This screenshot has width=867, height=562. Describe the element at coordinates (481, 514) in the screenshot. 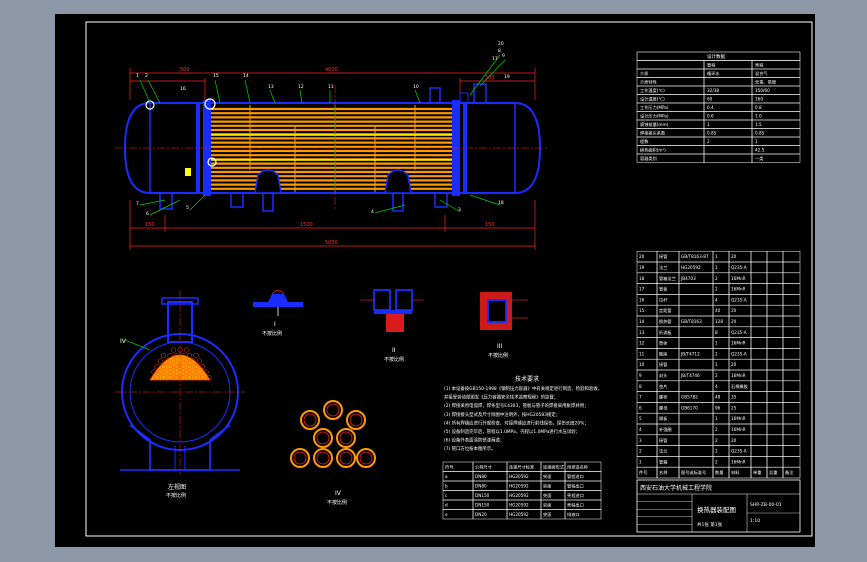

I see `nozzle-table-cell: DN20` at that location.